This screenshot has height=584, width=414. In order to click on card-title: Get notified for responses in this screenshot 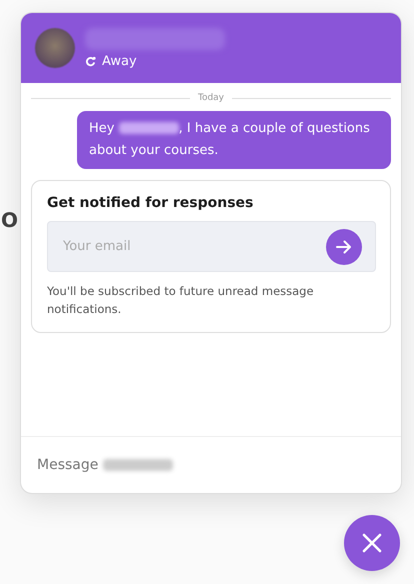, I will do `click(150, 203)`.